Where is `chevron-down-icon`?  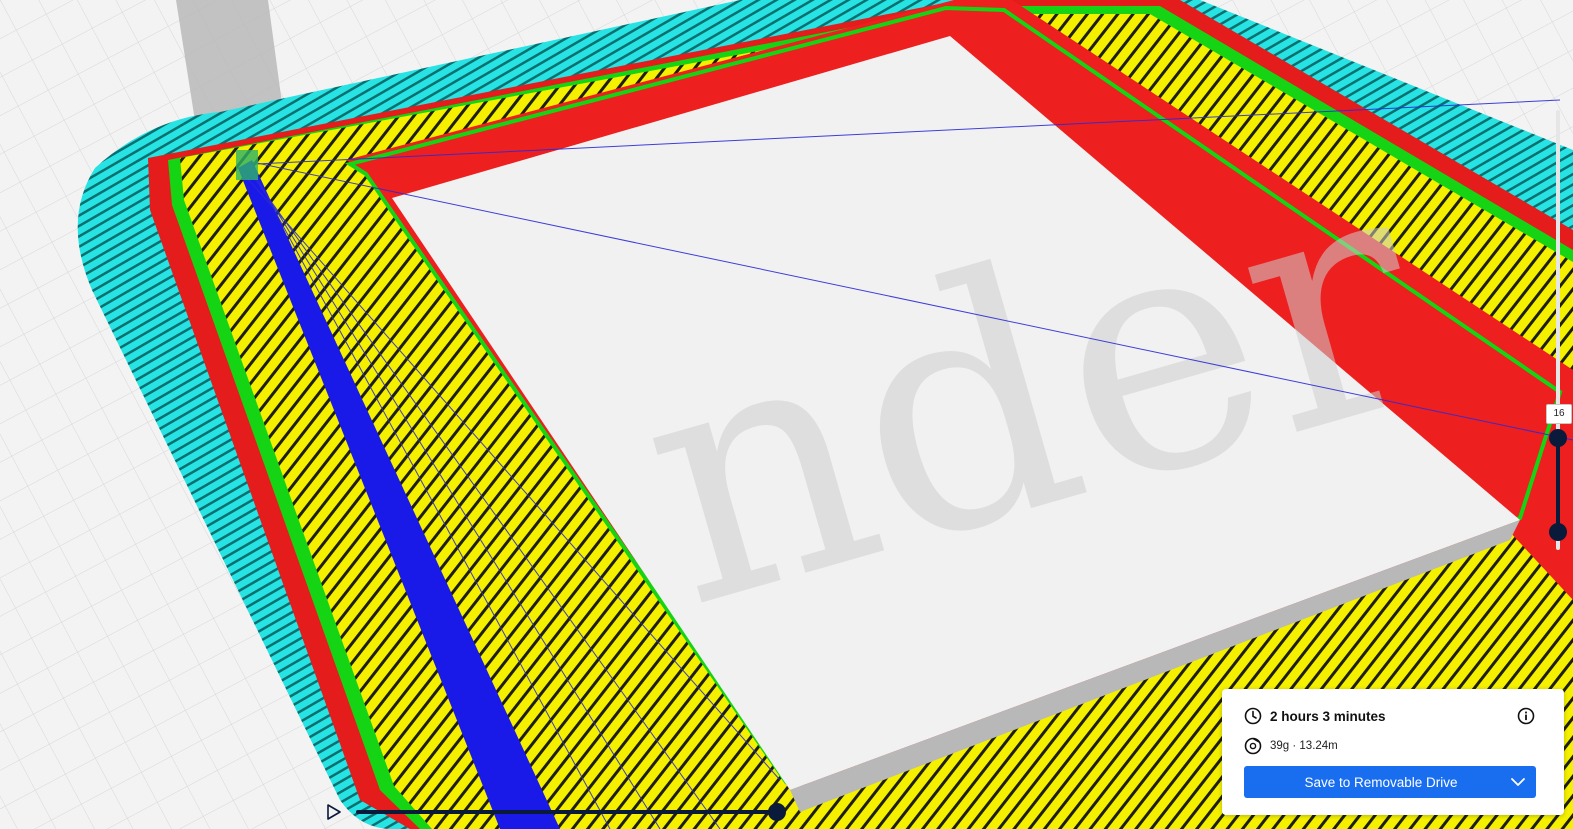
chevron-down-icon is located at coordinates (1518, 782).